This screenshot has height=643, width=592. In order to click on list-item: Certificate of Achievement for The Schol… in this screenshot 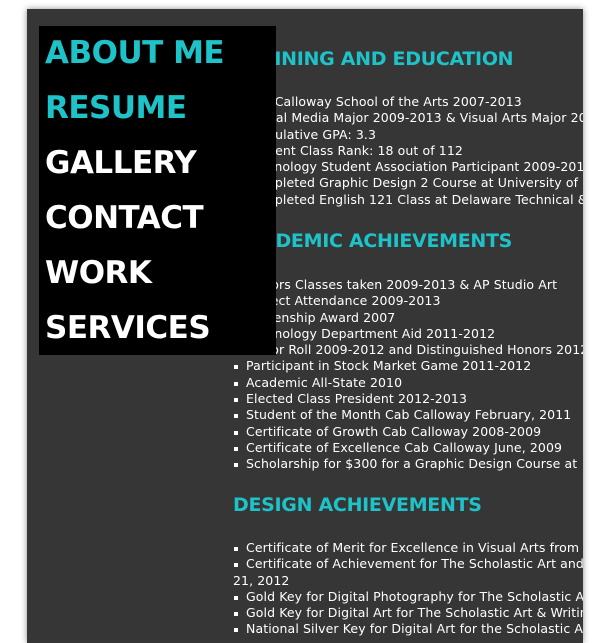, I will do `click(408, 564)`.